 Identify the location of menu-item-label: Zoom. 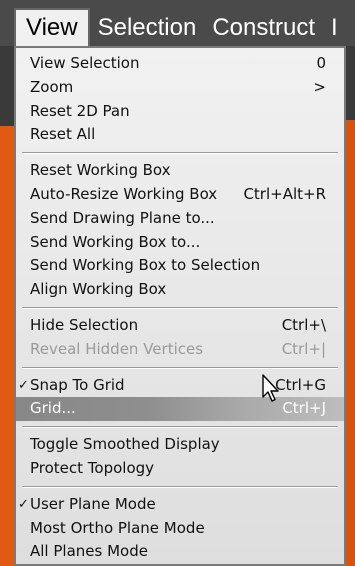
(52, 86).